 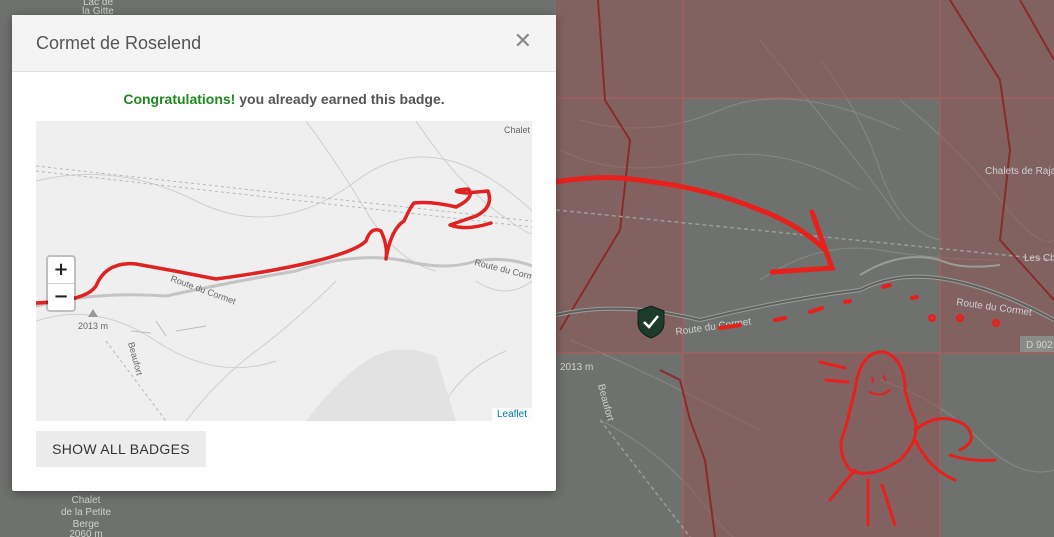 What do you see at coordinates (1039, 345) in the screenshot?
I see `label-d902: D 902` at bounding box center [1039, 345].